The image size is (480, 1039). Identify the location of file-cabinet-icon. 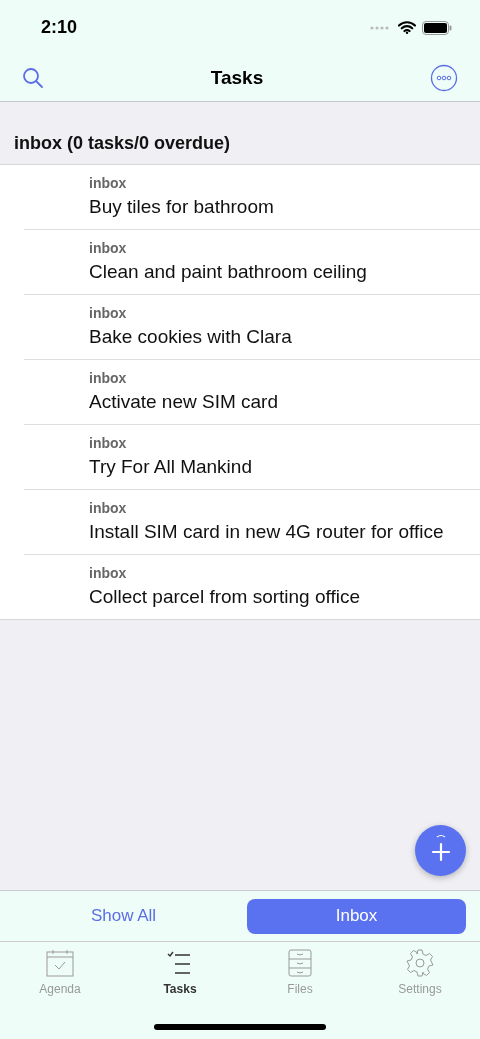
(300, 963).